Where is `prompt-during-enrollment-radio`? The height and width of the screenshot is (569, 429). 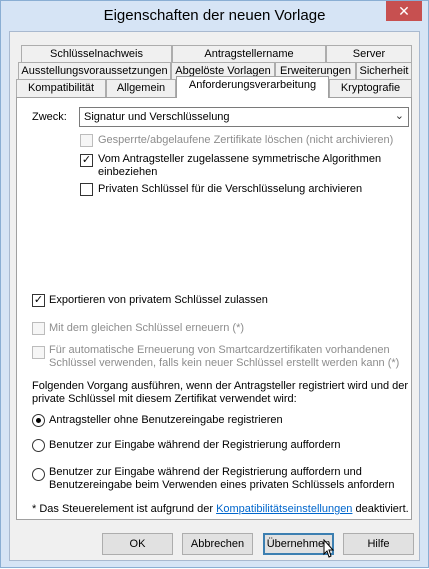
prompt-during-enrollment-radio is located at coordinates (38, 445).